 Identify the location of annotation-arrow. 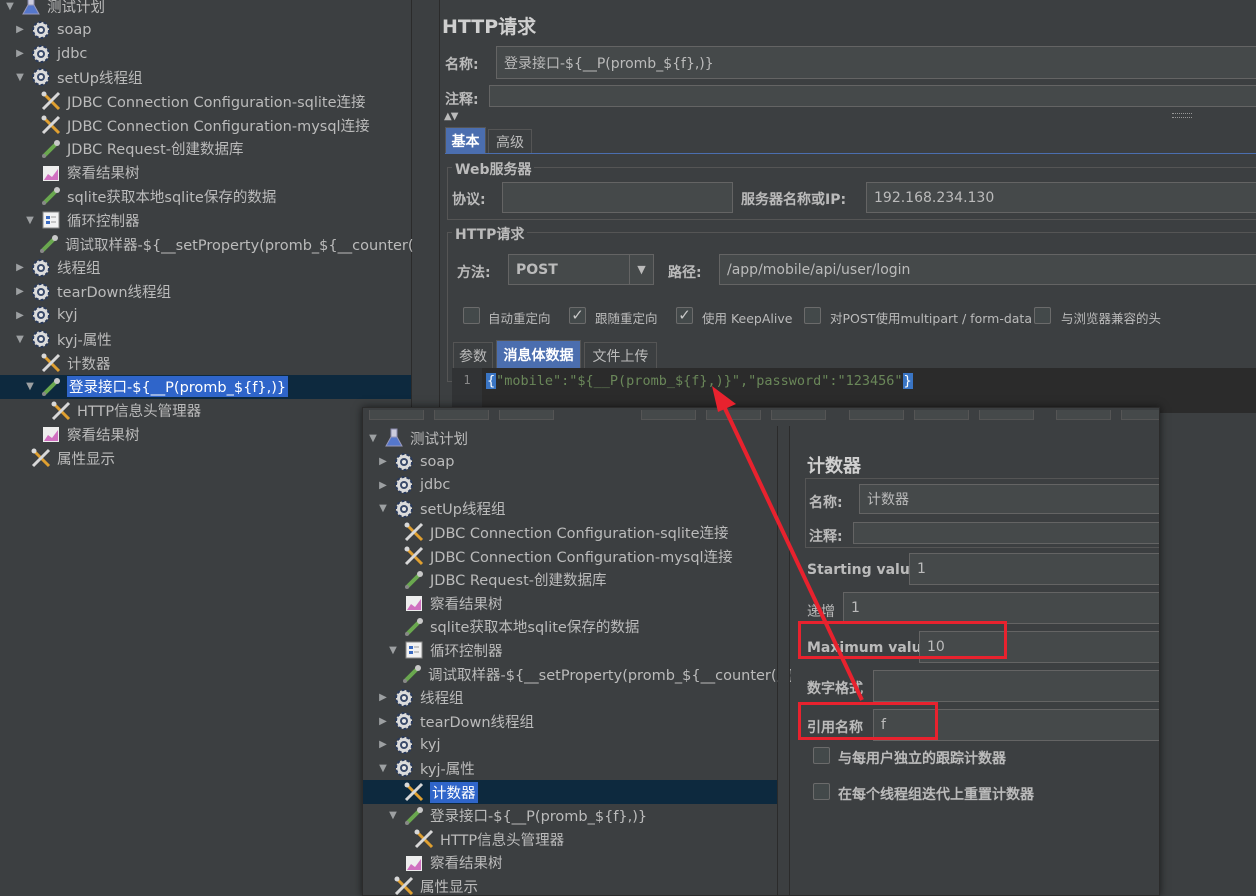
(788, 543).